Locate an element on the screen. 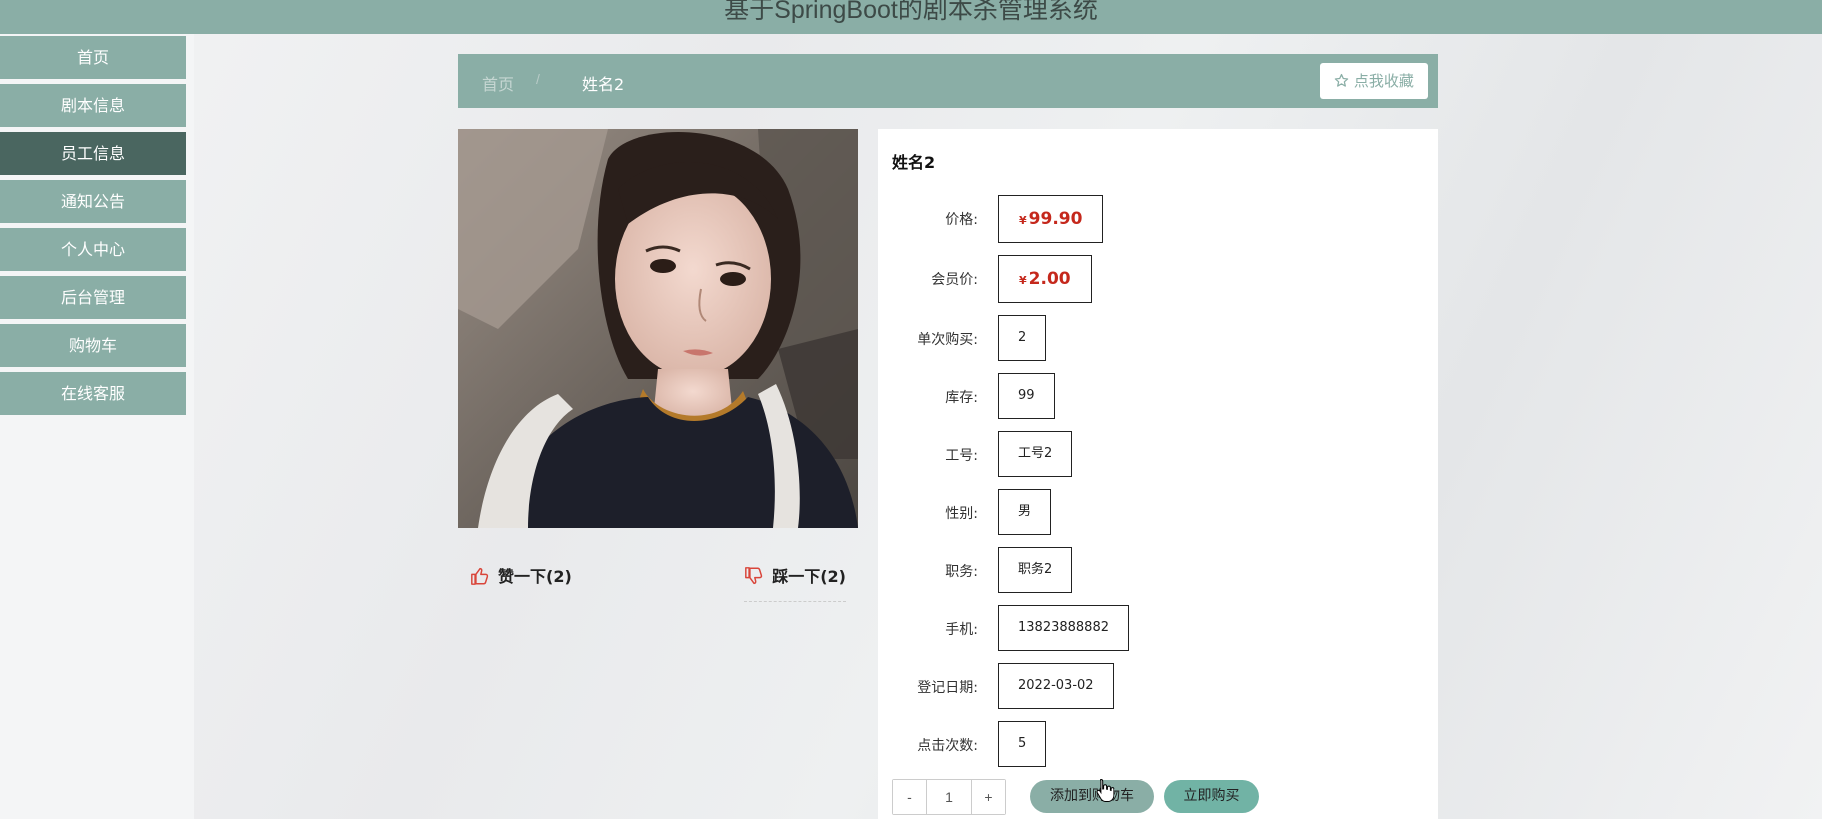 This screenshot has height=819, width=1822. field-label: 职务: is located at coordinates (961, 572).